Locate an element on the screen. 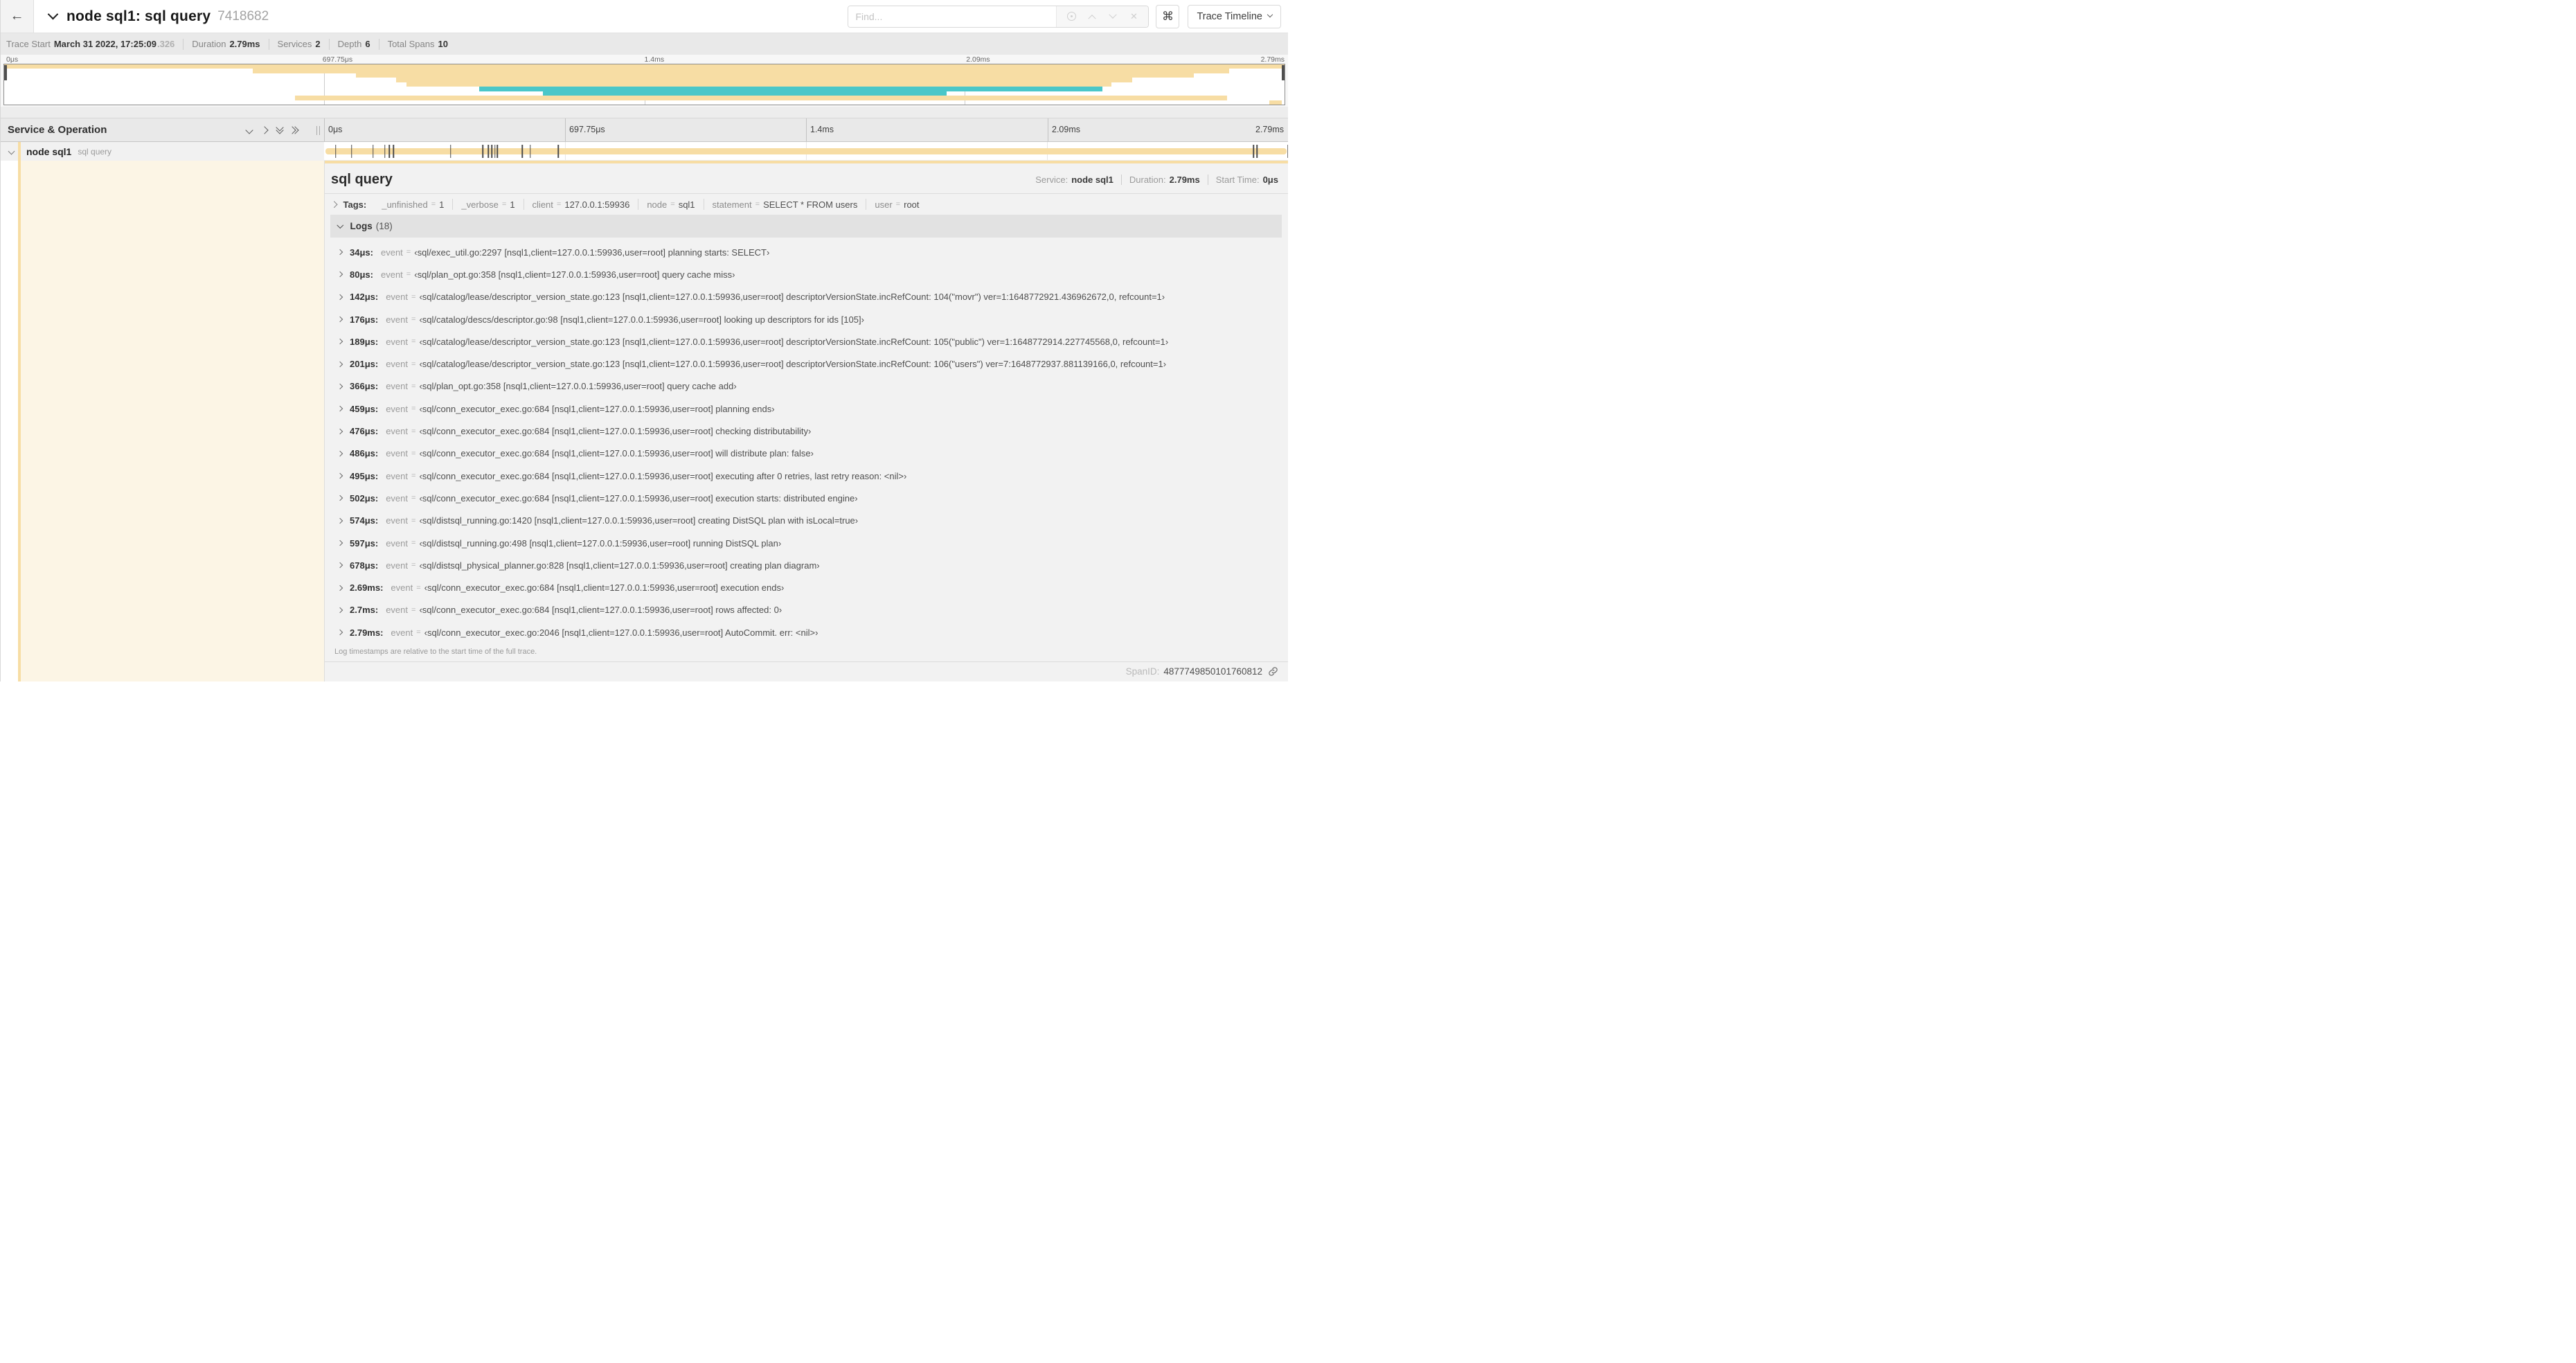  locate-result-button is located at coordinates (1071, 16).